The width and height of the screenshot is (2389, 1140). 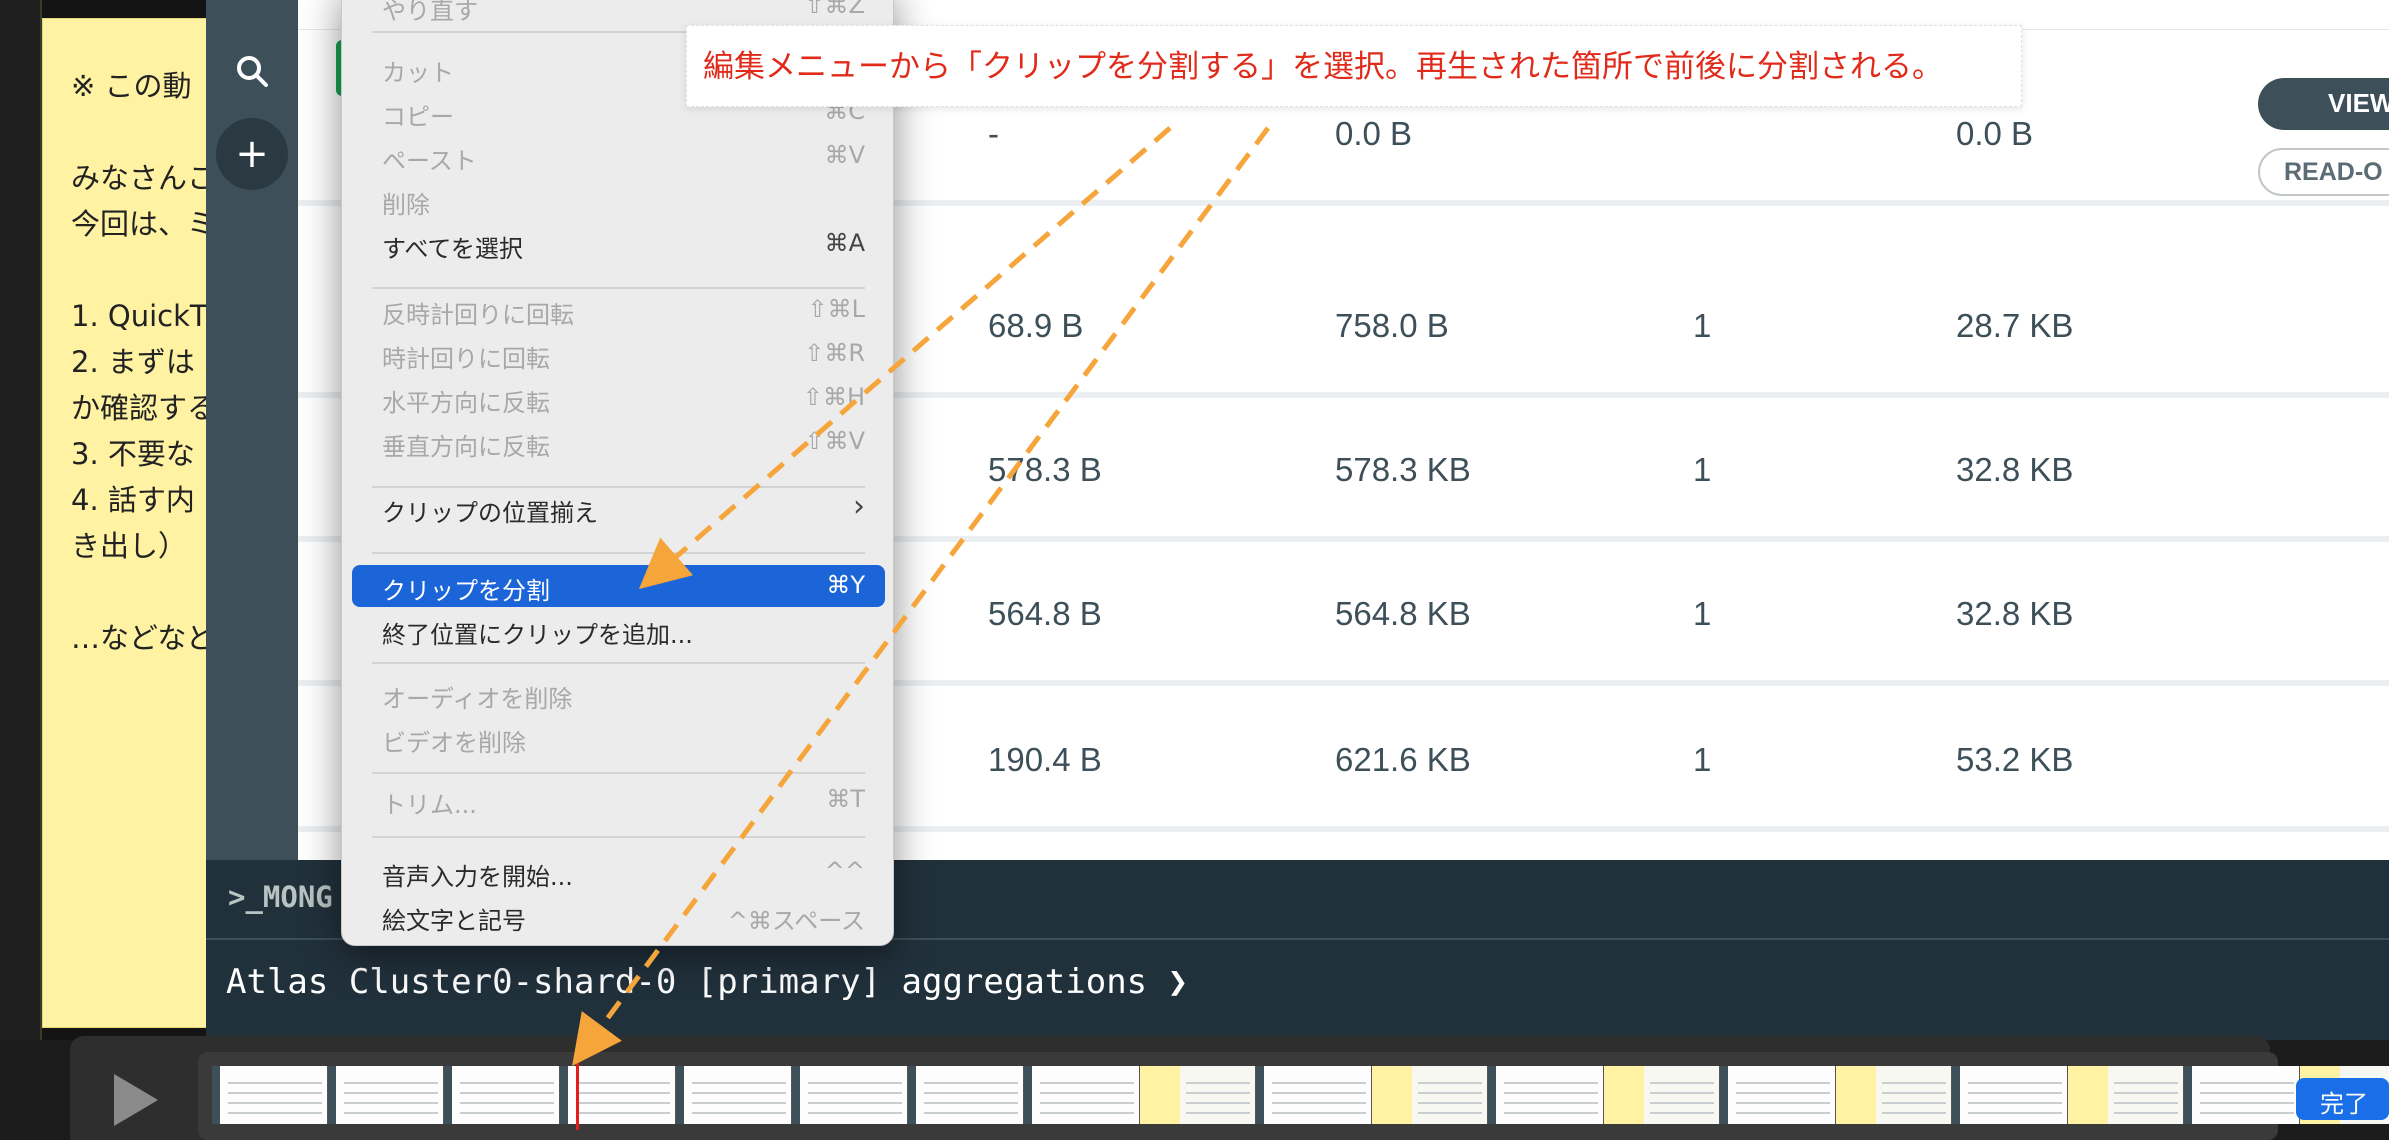 What do you see at coordinates (466, 359) in the screenshot?
I see `menu-item-label: 時計回りに回転` at bounding box center [466, 359].